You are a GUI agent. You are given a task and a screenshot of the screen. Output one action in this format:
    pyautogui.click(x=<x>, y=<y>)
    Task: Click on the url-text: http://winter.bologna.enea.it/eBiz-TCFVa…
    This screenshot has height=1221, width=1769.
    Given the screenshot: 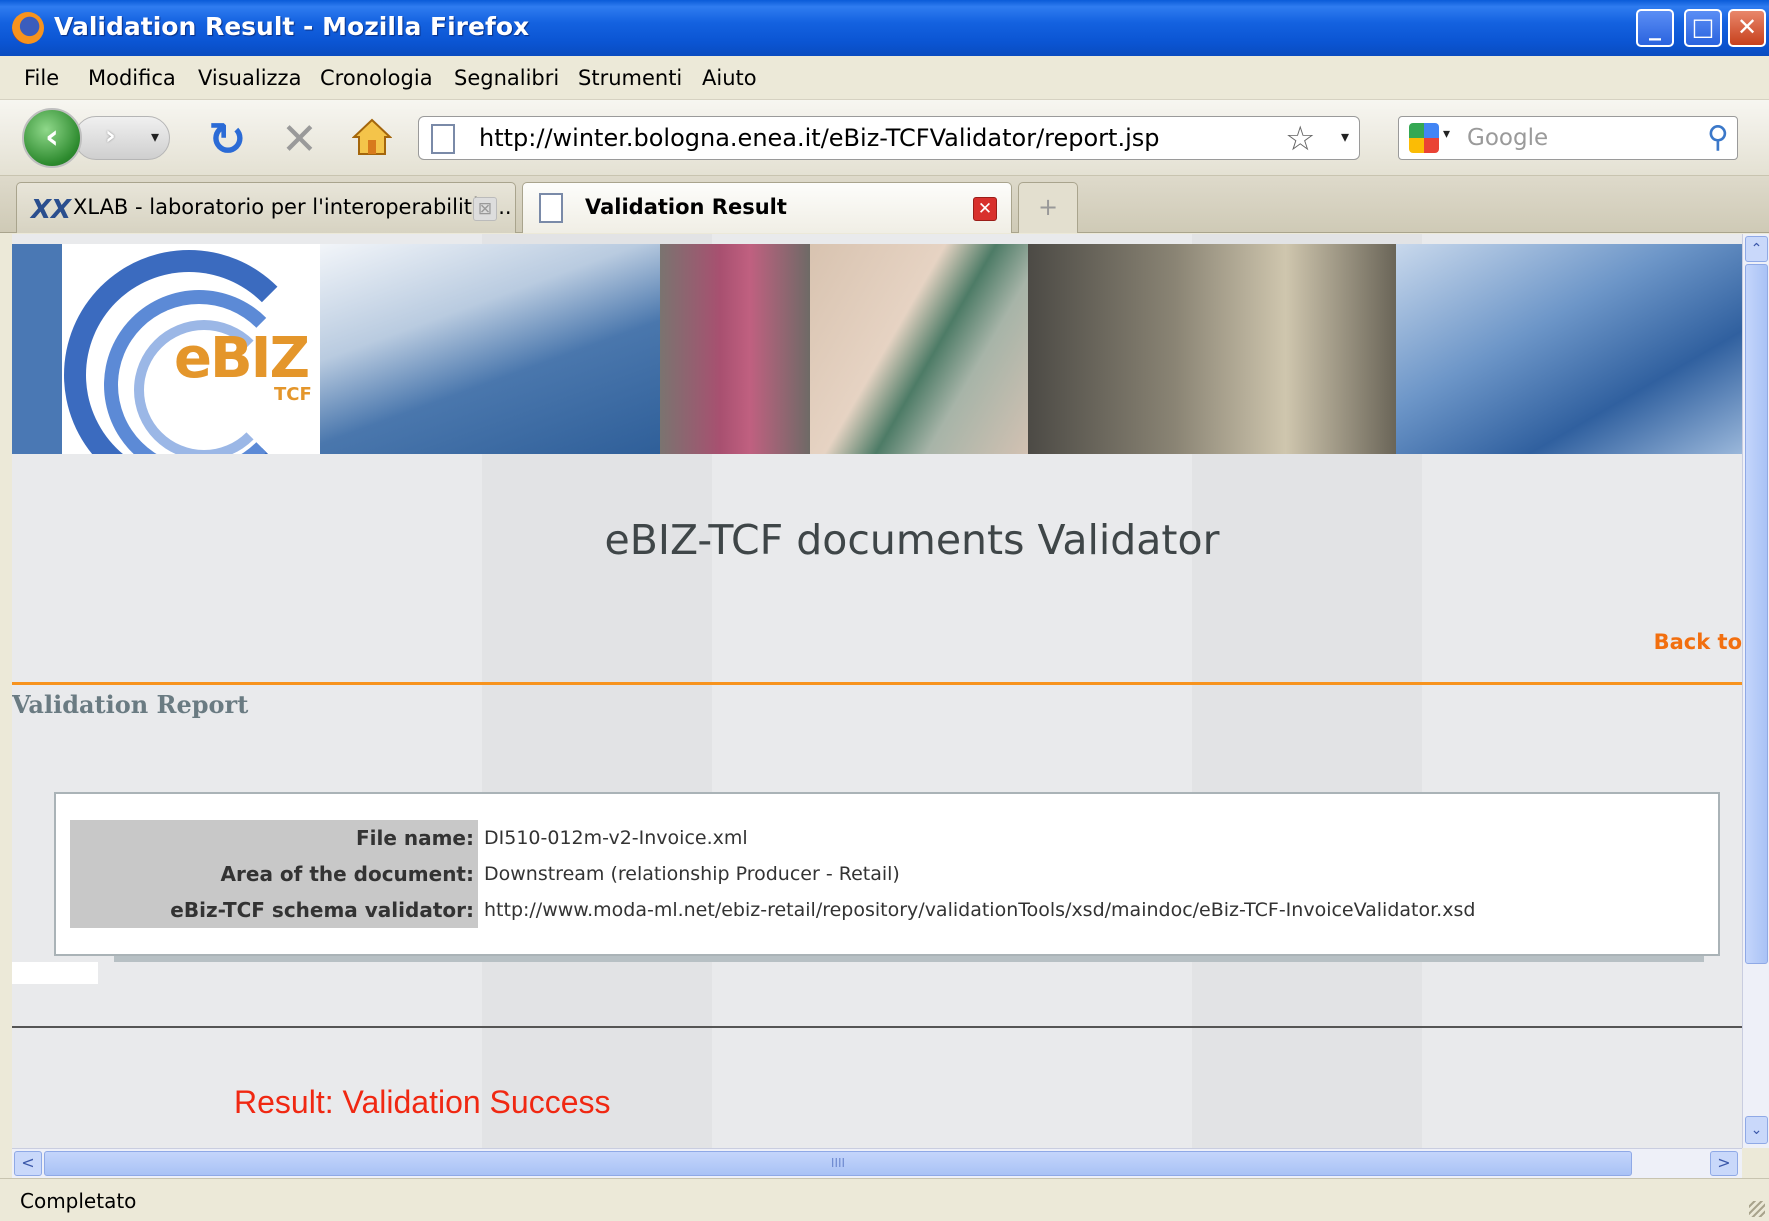 What is the action you would take?
    pyautogui.click(x=819, y=138)
    